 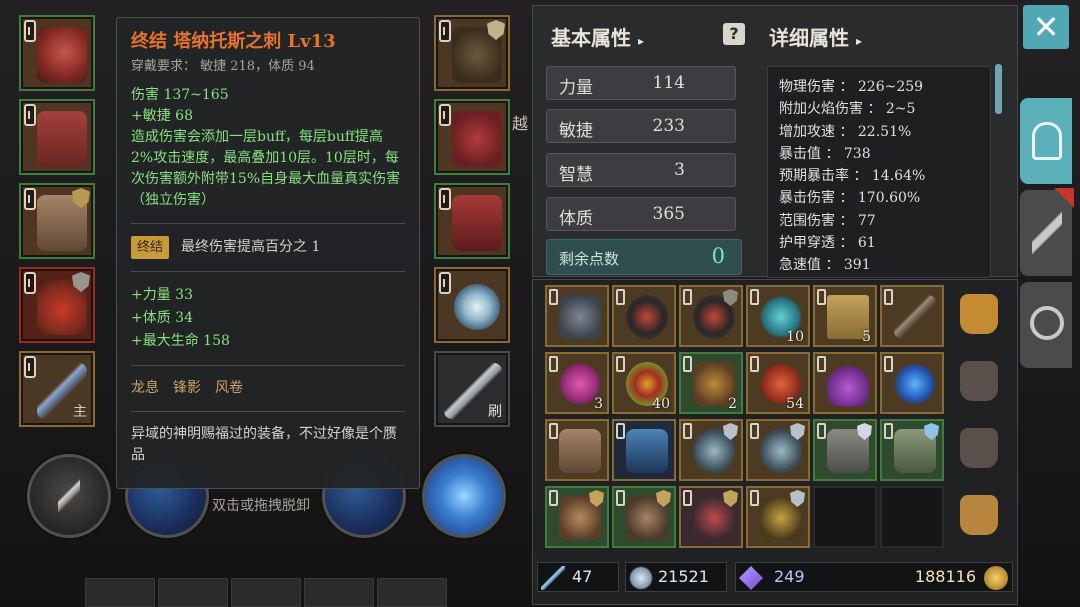 I want to click on currency-bar: 47 21521 249 188116, so click(x=775, y=578).